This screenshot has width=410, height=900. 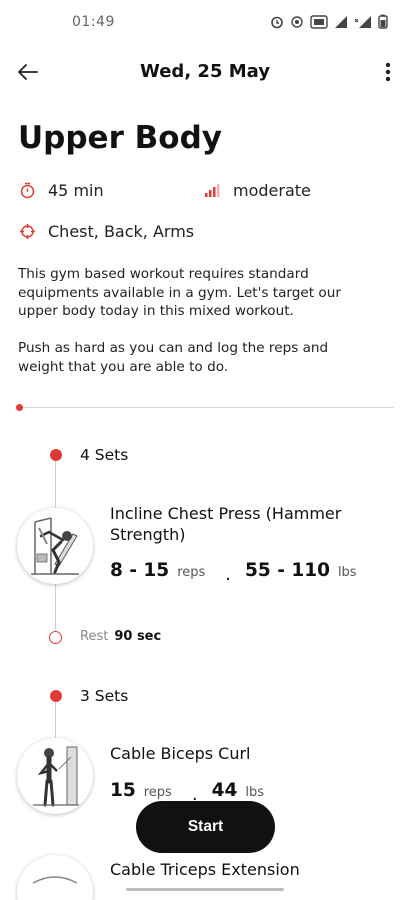 What do you see at coordinates (319, 21) in the screenshot?
I see `volte-icon` at bounding box center [319, 21].